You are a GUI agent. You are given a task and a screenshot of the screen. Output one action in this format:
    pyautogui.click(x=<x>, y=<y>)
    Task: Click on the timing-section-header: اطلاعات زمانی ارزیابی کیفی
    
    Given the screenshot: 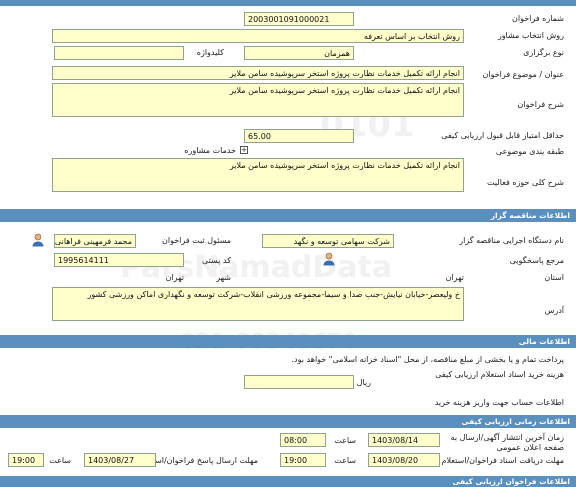 What is the action you would take?
    pyautogui.click(x=288, y=421)
    